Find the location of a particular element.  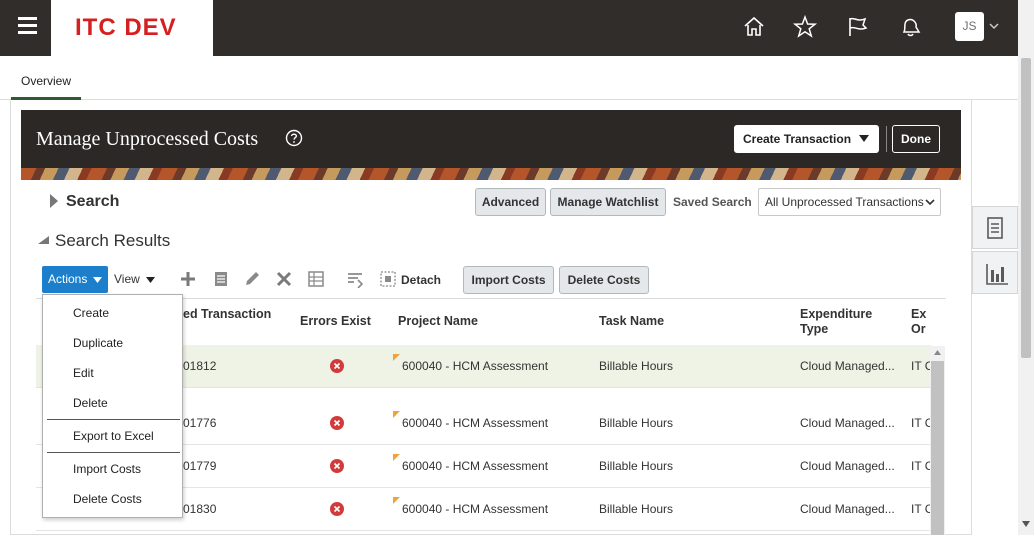

add-icon is located at coordinates (188, 279).